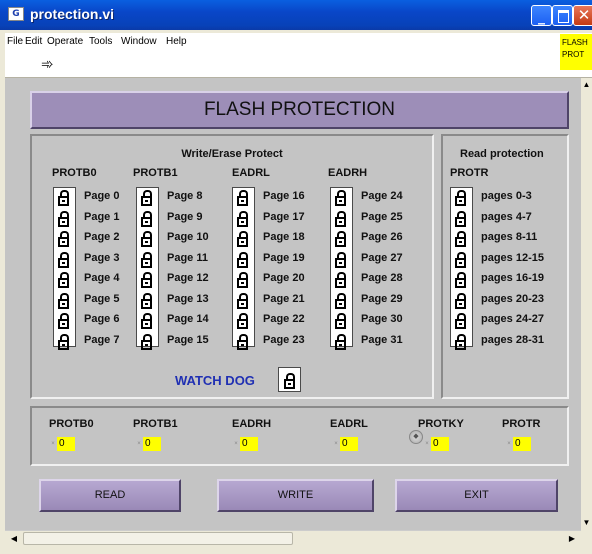 This screenshot has height=554, width=592. What do you see at coordinates (176, 41) in the screenshot?
I see `menu-help: Help` at bounding box center [176, 41].